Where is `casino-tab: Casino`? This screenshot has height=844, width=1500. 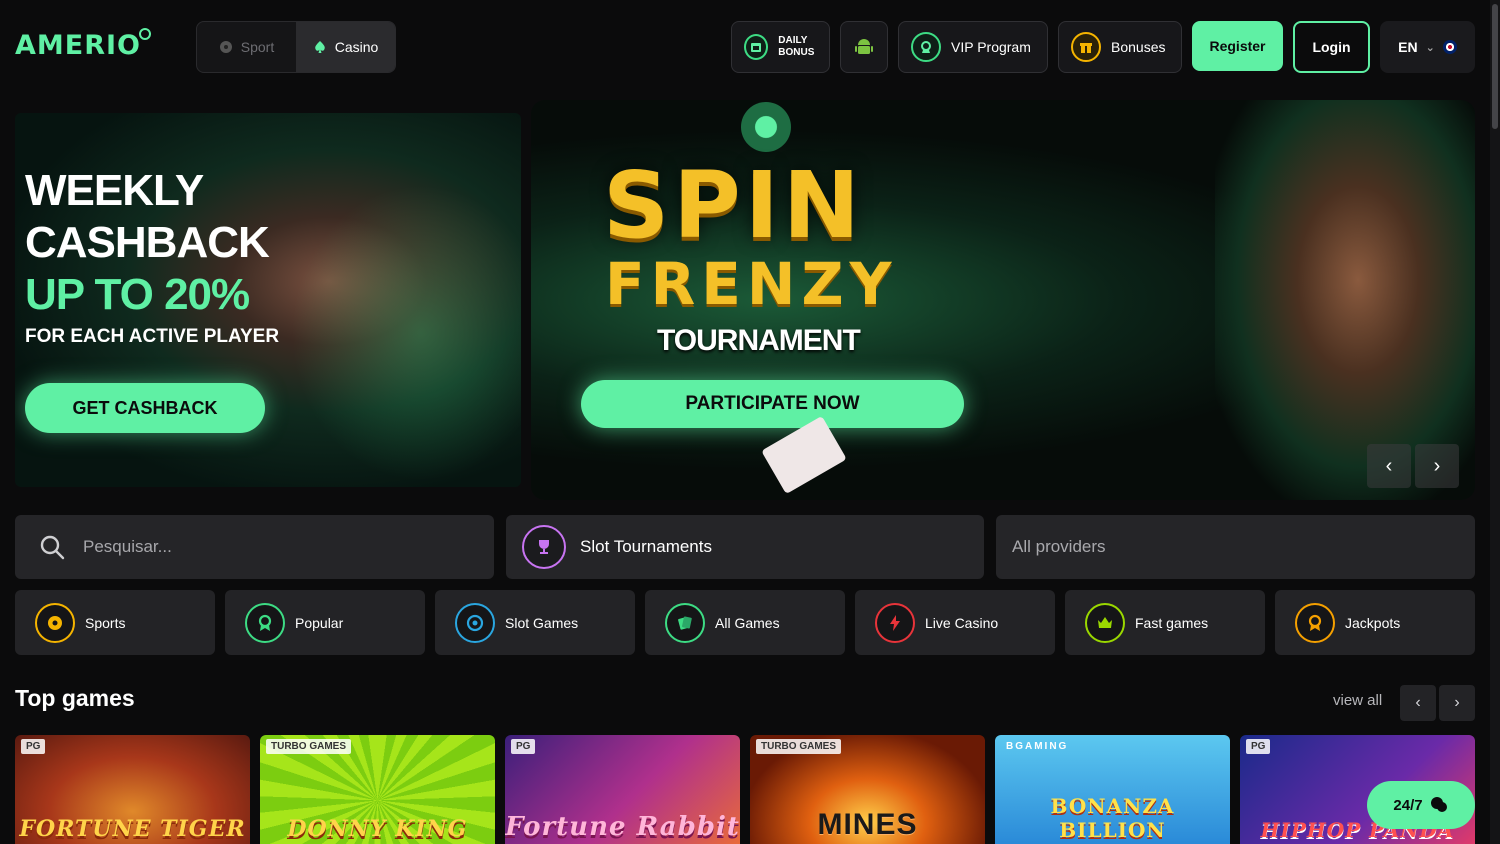
casino-tab: Casino is located at coordinates (345, 47).